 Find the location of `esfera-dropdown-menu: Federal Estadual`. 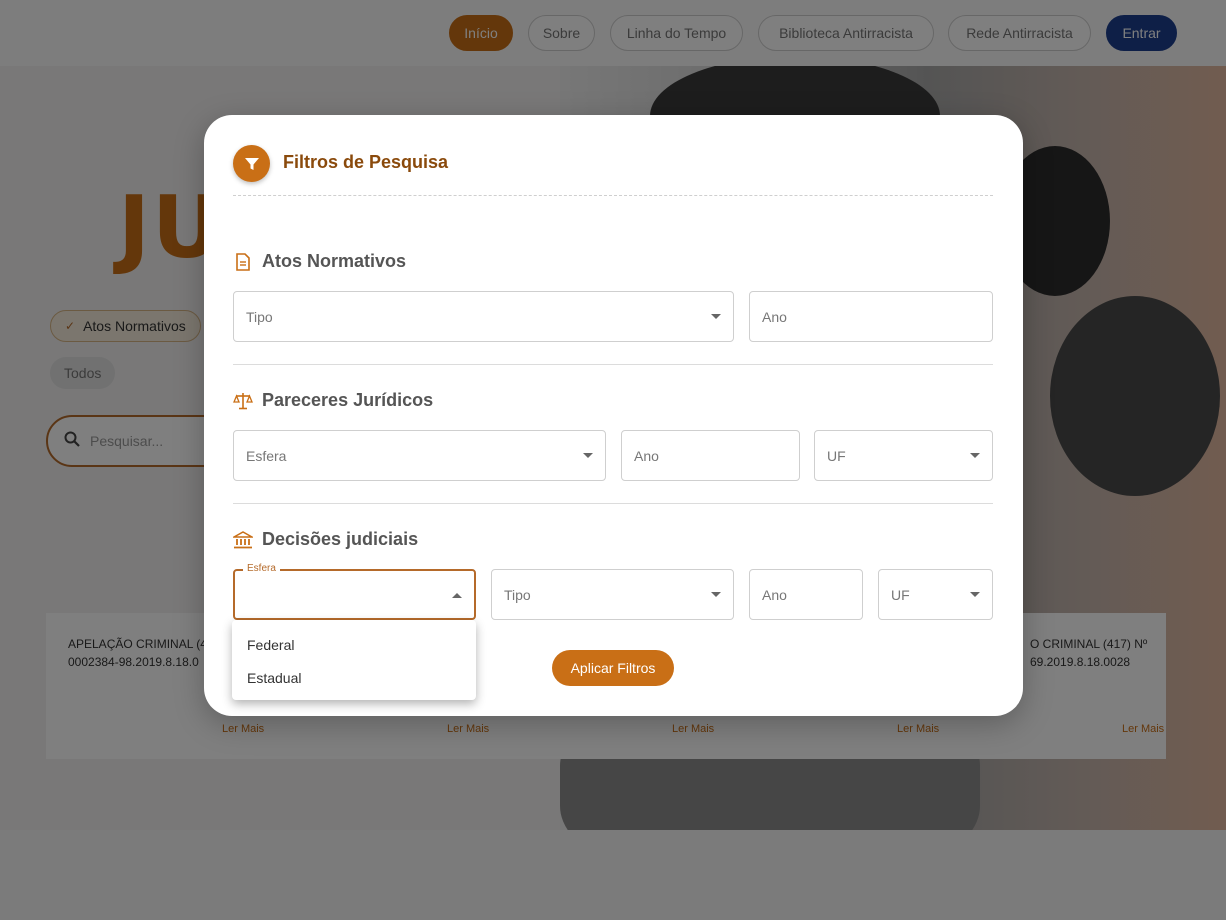

esfera-dropdown-menu: Federal Estadual is located at coordinates (354, 660).